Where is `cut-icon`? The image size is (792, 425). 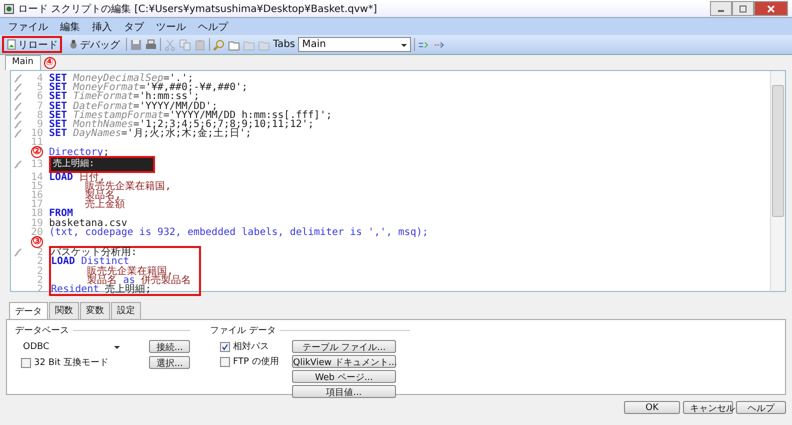
cut-icon is located at coordinates (170, 44).